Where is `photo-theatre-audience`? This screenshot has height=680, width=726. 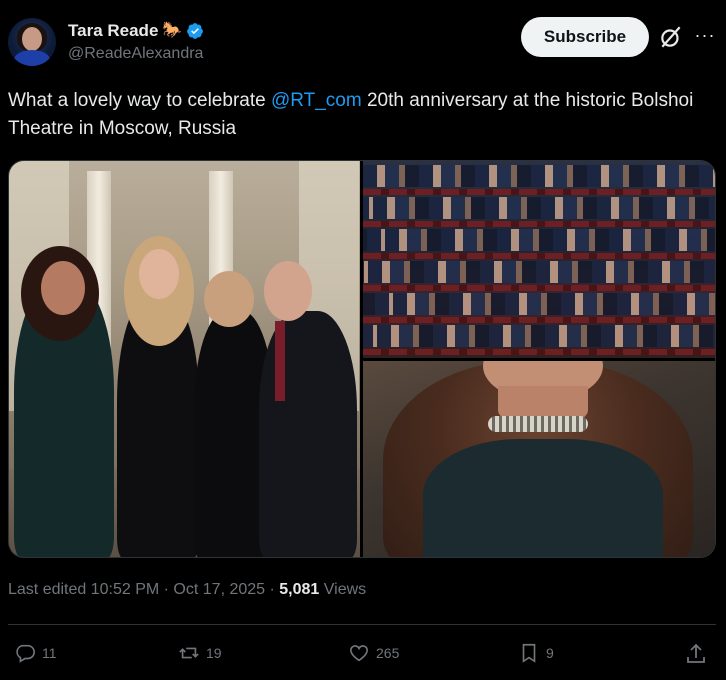 photo-theatre-audience is located at coordinates (539, 259).